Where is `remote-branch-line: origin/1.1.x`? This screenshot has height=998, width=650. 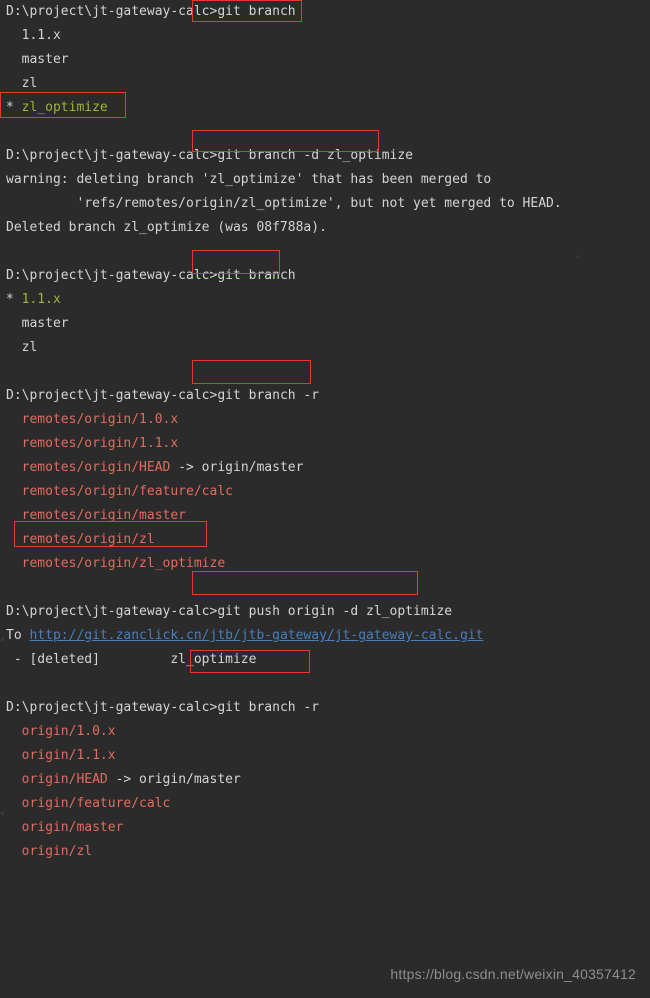
remote-branch-line: origin/1.1.x is located at coordinates (61, 755).